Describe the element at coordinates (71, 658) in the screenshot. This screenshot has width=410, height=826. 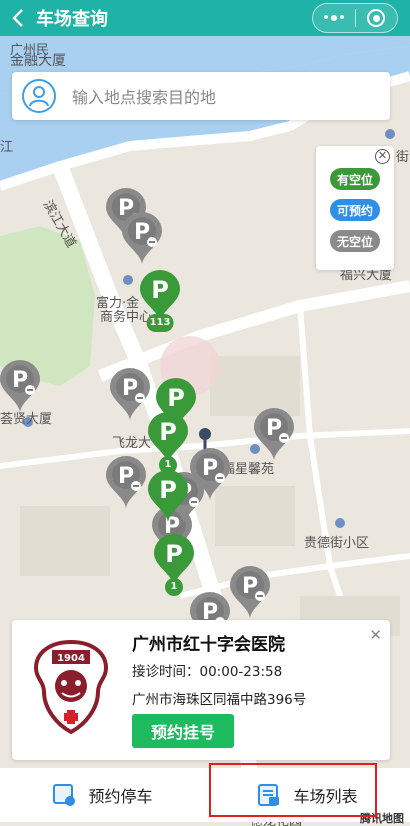
I see `svg-text: 1904` at that location.